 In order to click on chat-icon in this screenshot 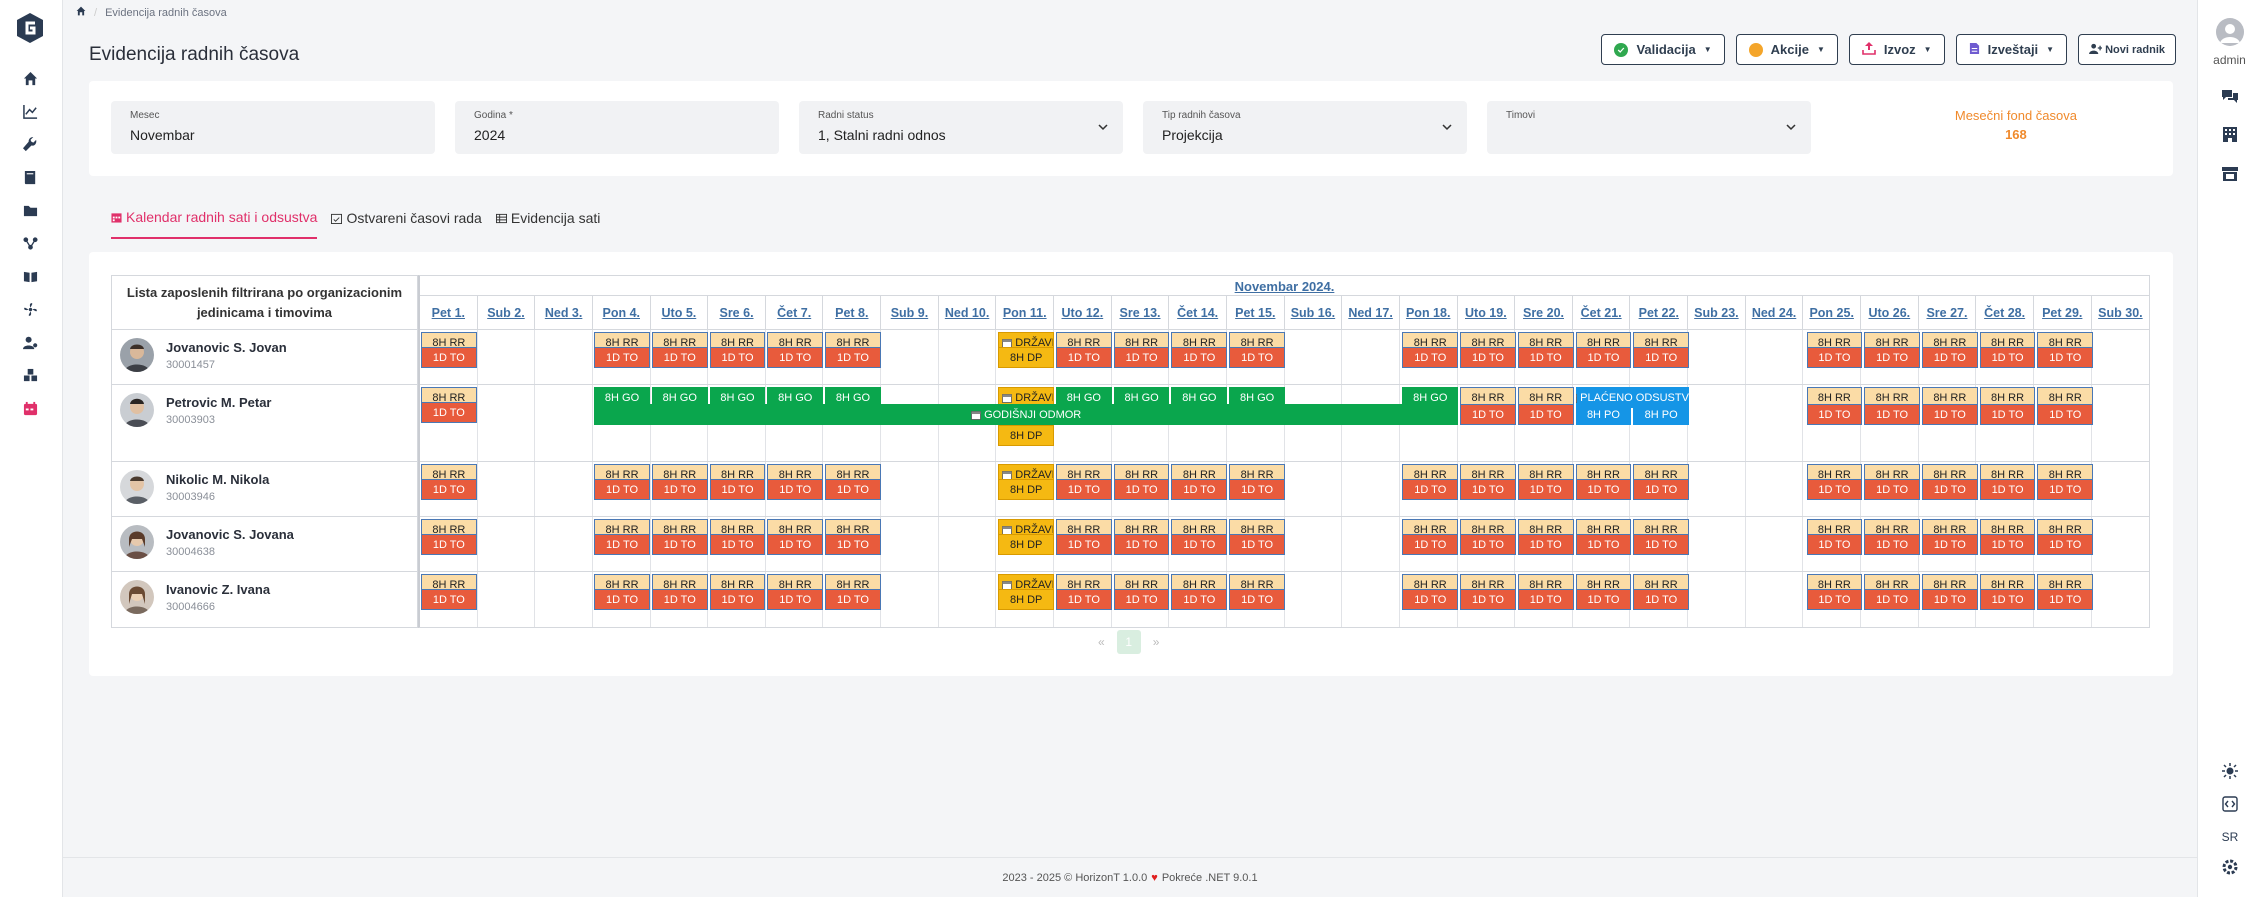, I will do `click(2230, 96)`.